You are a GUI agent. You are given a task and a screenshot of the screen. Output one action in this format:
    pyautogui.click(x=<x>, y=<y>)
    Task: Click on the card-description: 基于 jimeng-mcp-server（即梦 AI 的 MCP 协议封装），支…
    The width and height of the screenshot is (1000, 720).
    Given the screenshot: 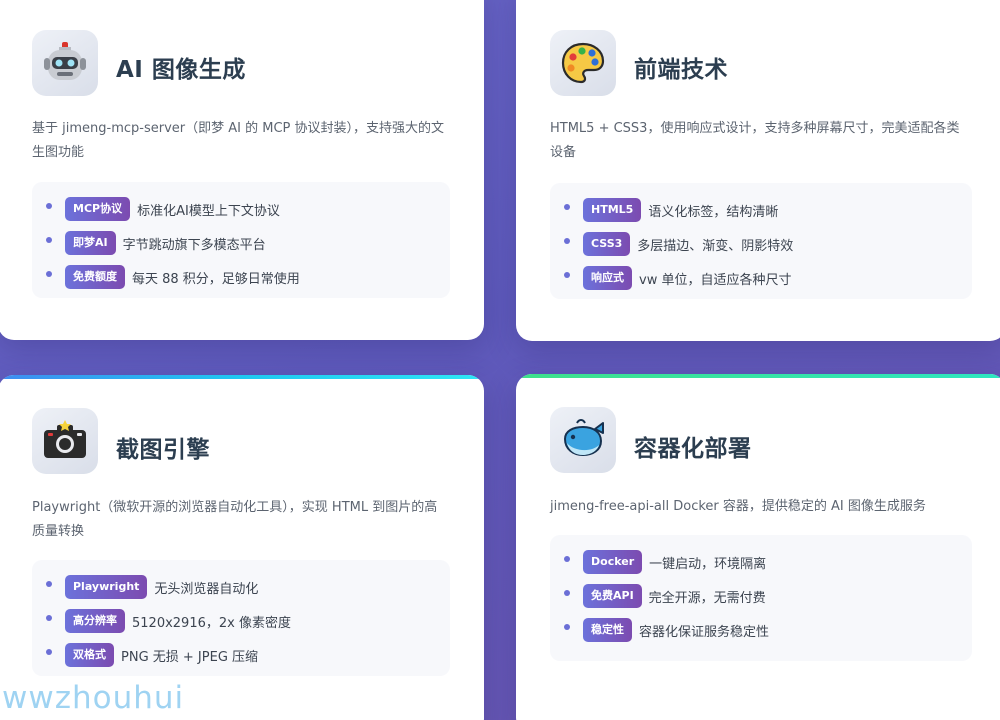 What is the action you would take?
    pyautogui.click(x=238, y=140)
    